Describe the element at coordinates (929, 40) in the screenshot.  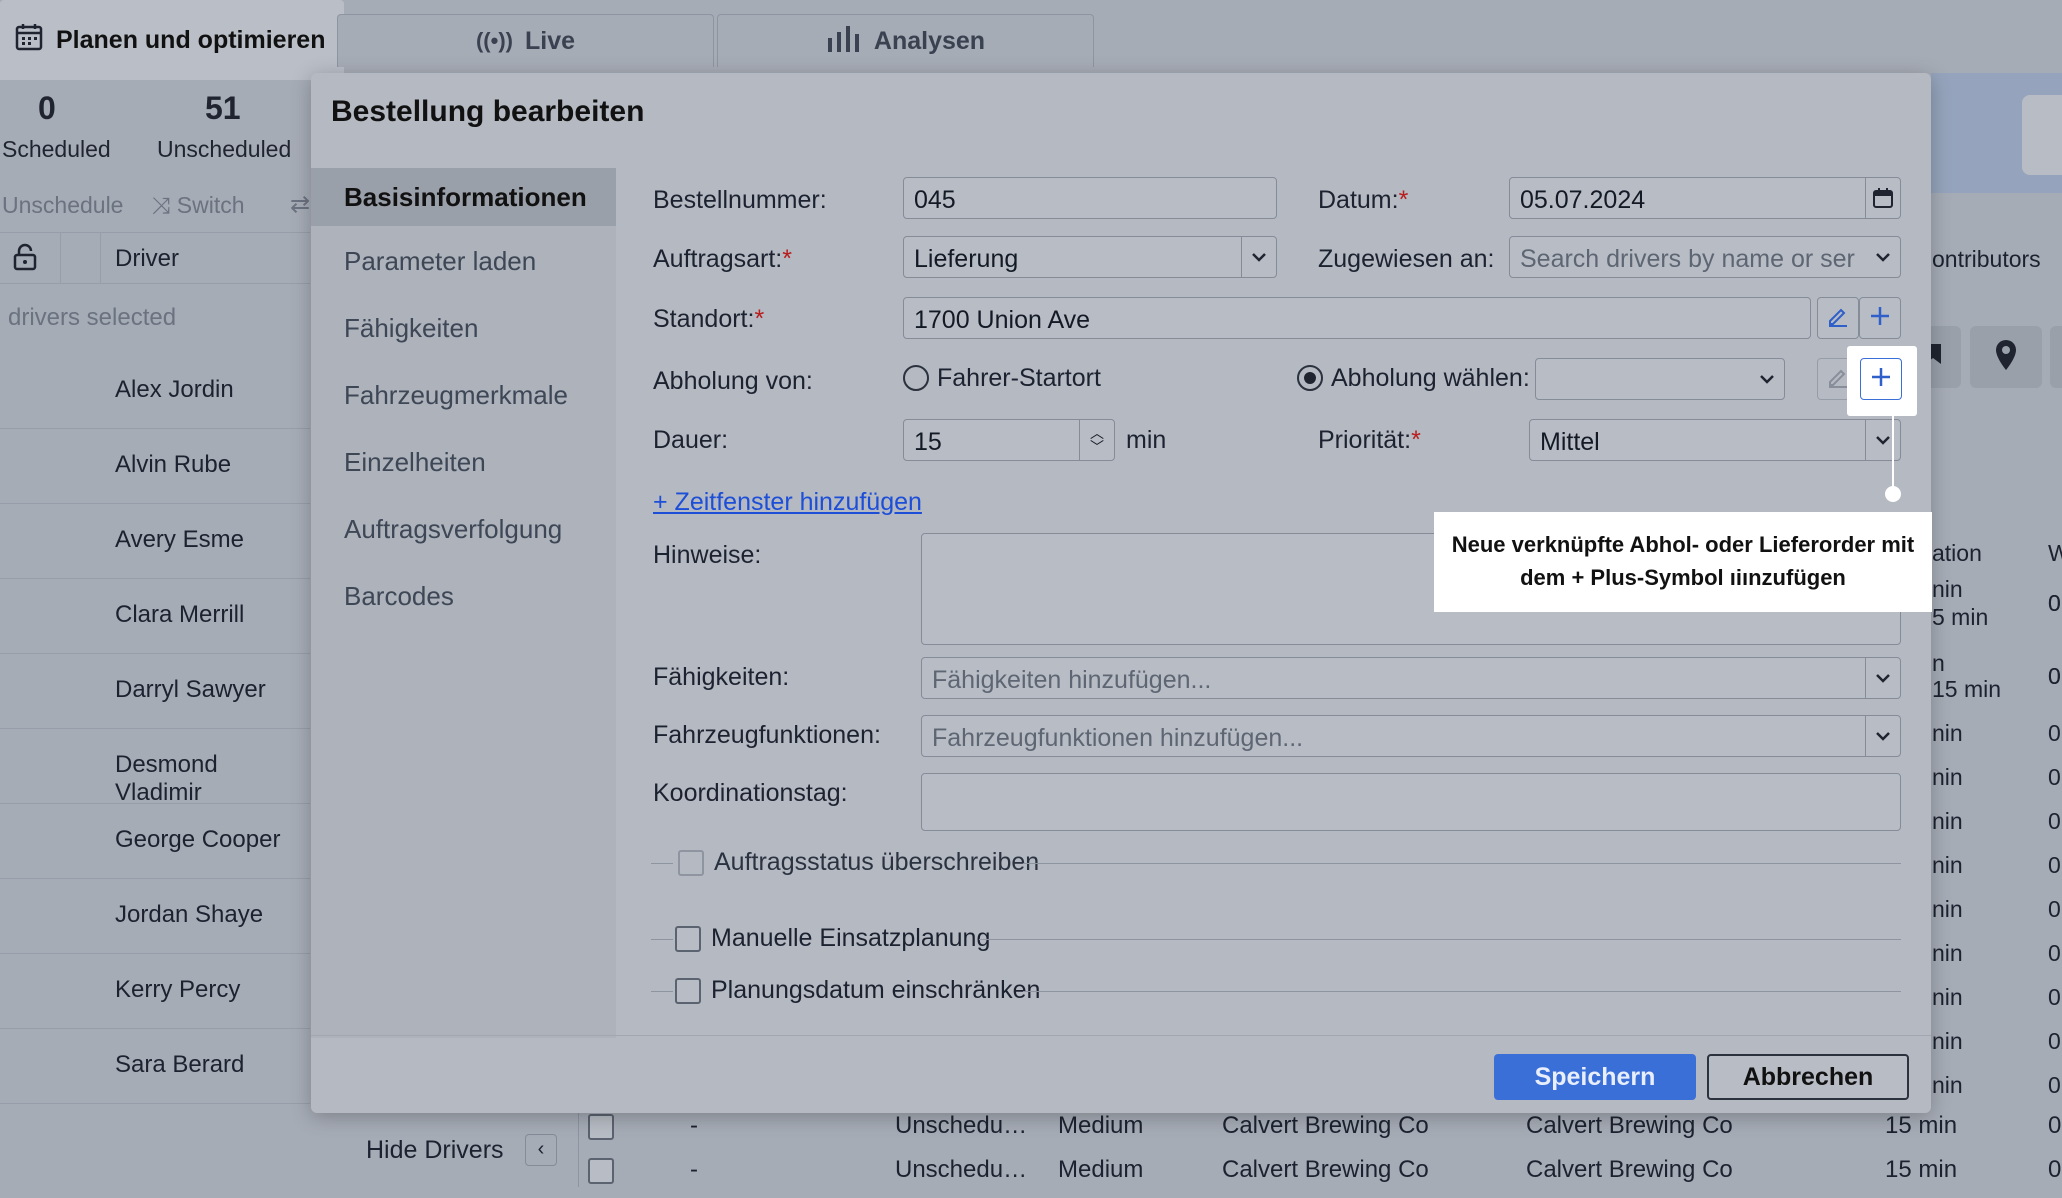
I see `tab-analysen-label: Analysen` at that location.